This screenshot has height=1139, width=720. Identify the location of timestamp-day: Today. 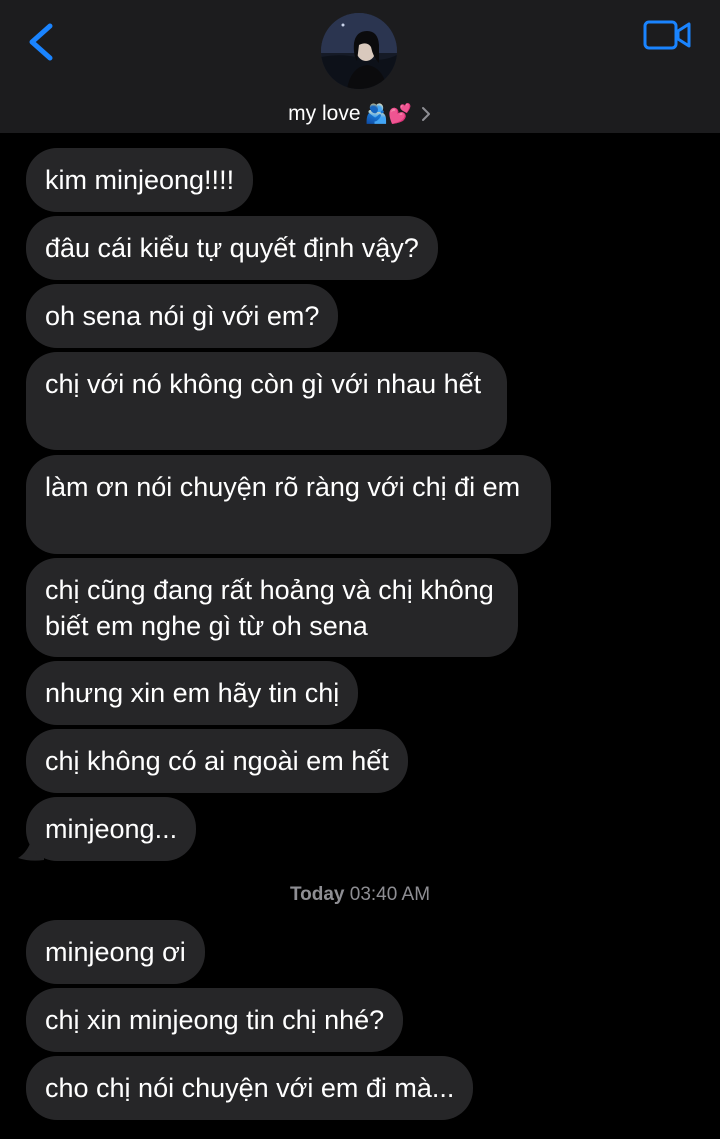
(317, 894).